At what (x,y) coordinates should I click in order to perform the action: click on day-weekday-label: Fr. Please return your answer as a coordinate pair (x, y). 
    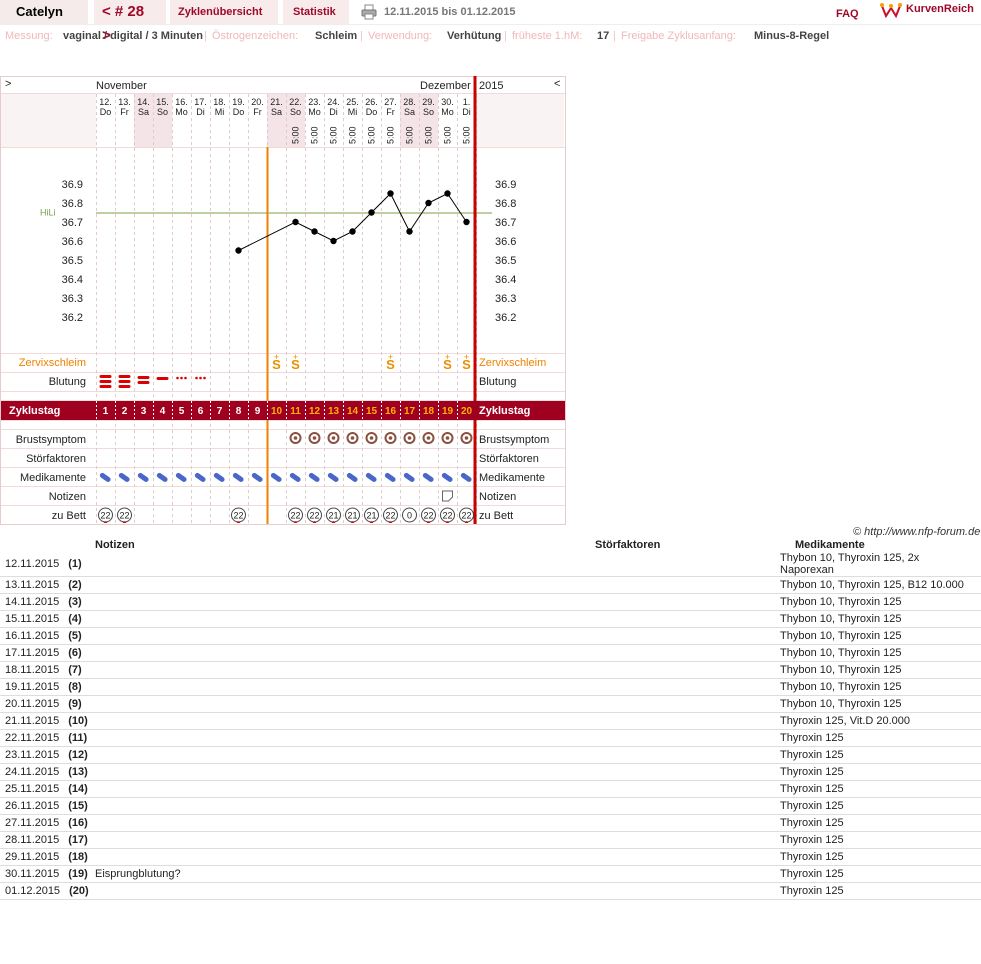
    Looking at the image, I should click on (390, 112).